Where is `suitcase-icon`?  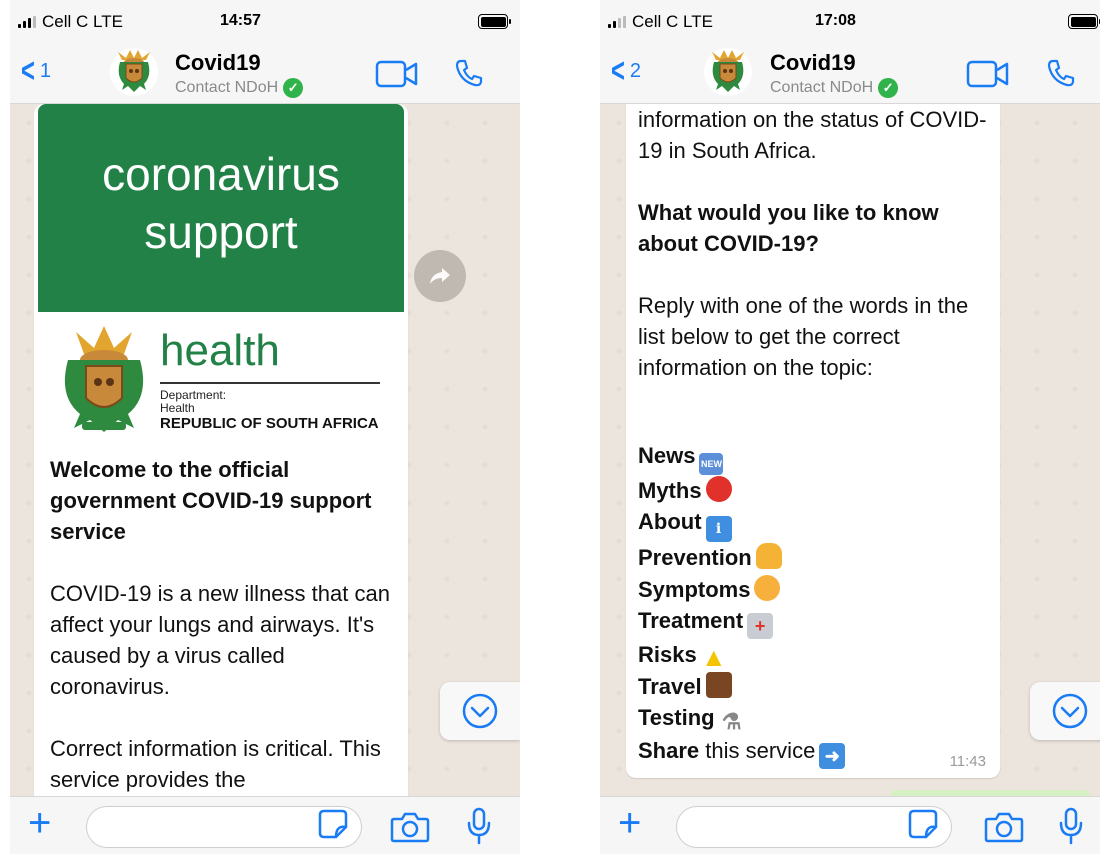 suitcase-icon is located at coordinates (718, 684).